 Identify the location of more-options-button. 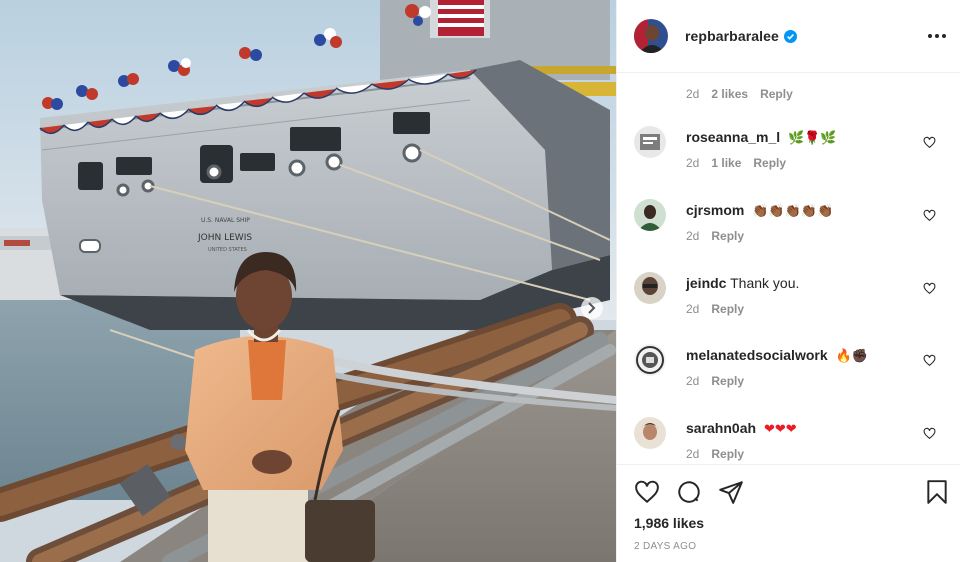
(937, 36).